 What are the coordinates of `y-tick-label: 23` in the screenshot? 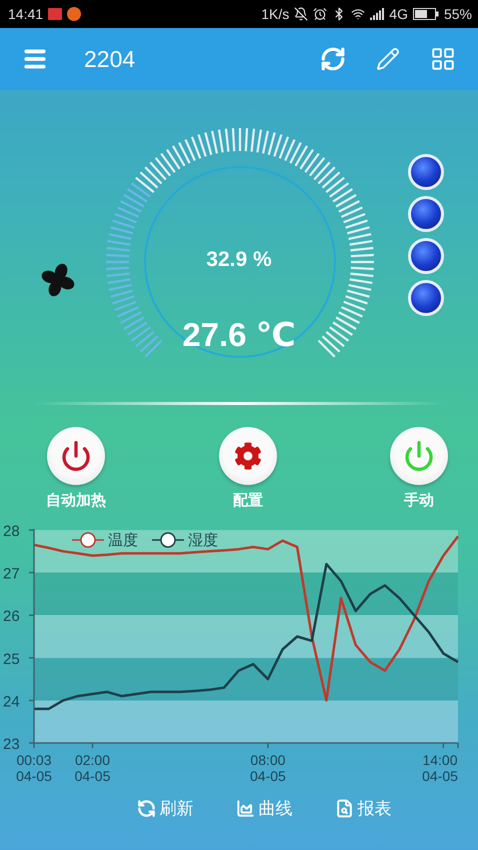 It's located at (11, 744).